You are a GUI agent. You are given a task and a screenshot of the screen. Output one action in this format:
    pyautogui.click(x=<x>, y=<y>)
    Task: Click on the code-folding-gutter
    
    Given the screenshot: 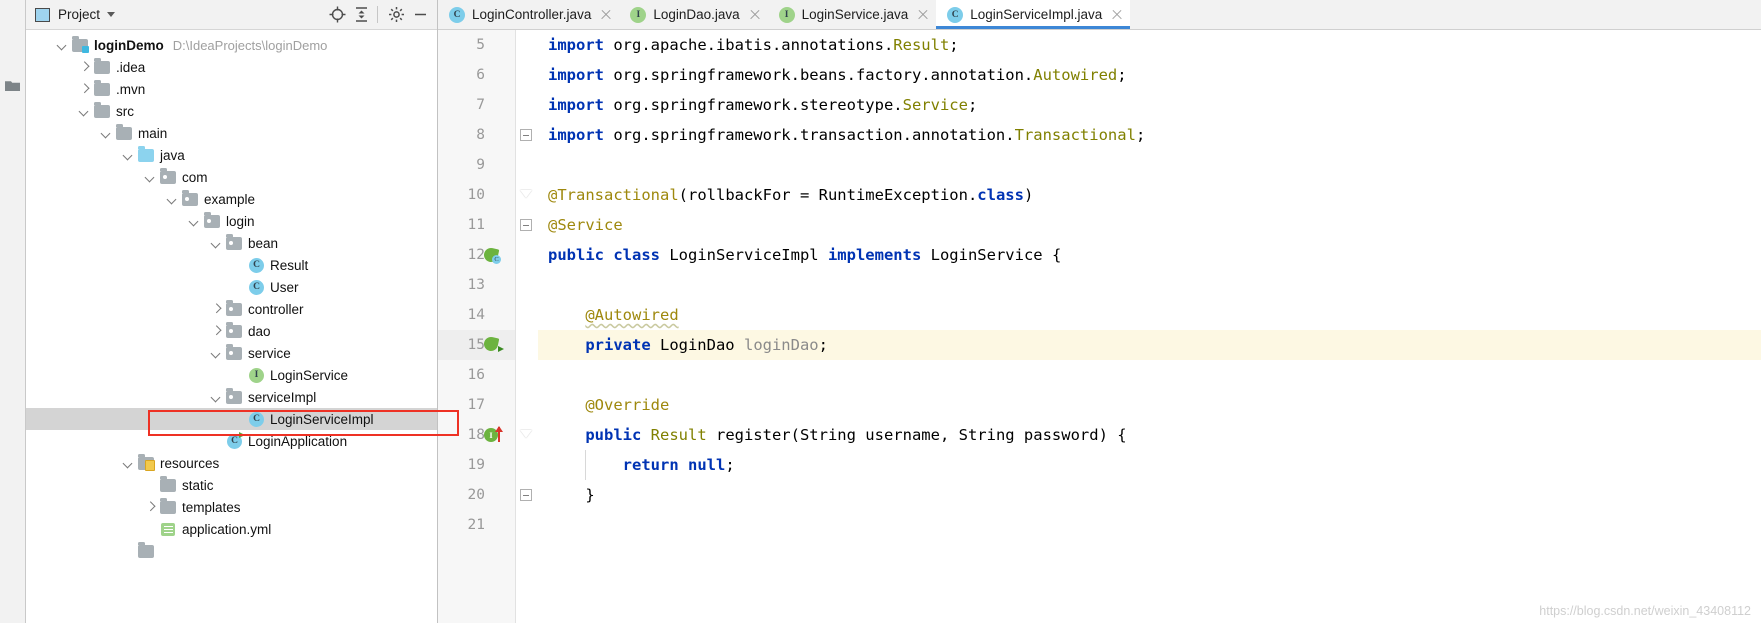 What is the action you would take?
    pyautogui.click(x=527, y=326)
    